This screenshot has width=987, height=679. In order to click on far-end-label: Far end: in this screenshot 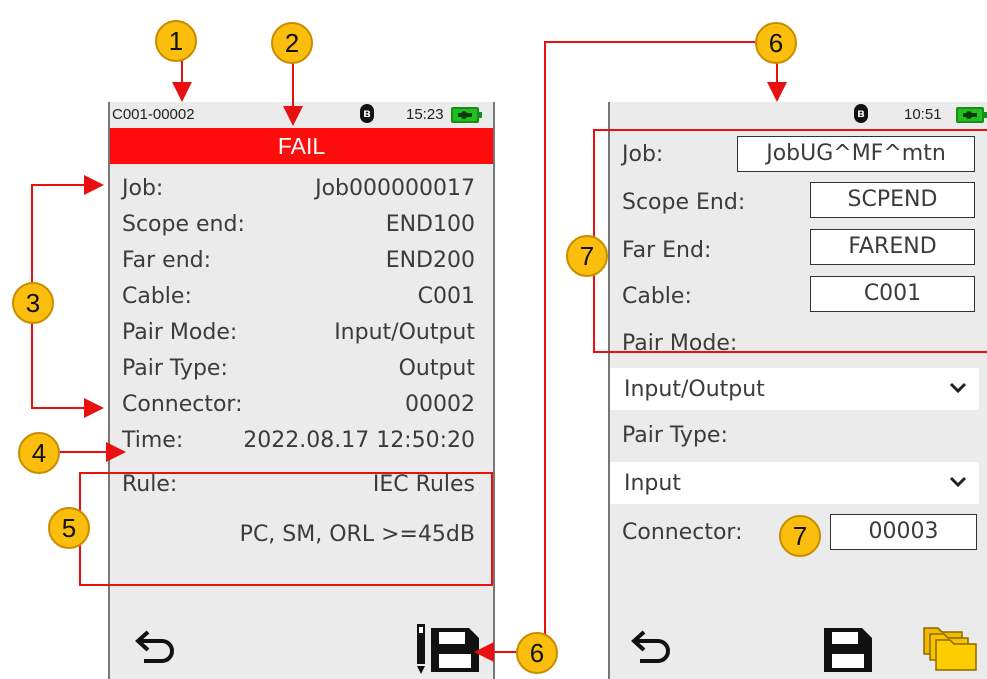, I will do `click(167, 260)`.